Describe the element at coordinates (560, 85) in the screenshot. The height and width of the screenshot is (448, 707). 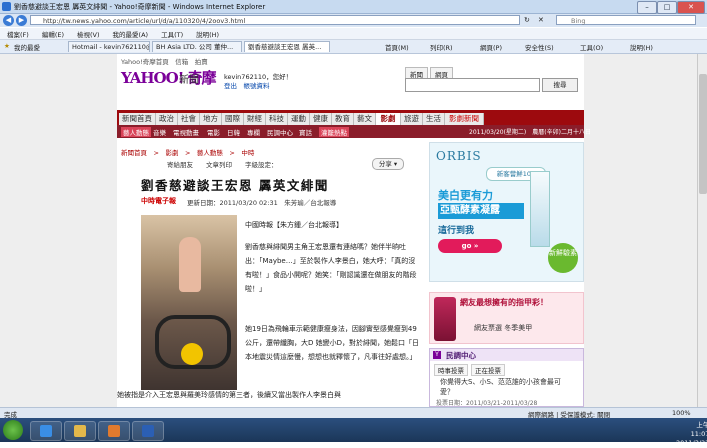
I see `site-search-button: 搜尋` at that location.